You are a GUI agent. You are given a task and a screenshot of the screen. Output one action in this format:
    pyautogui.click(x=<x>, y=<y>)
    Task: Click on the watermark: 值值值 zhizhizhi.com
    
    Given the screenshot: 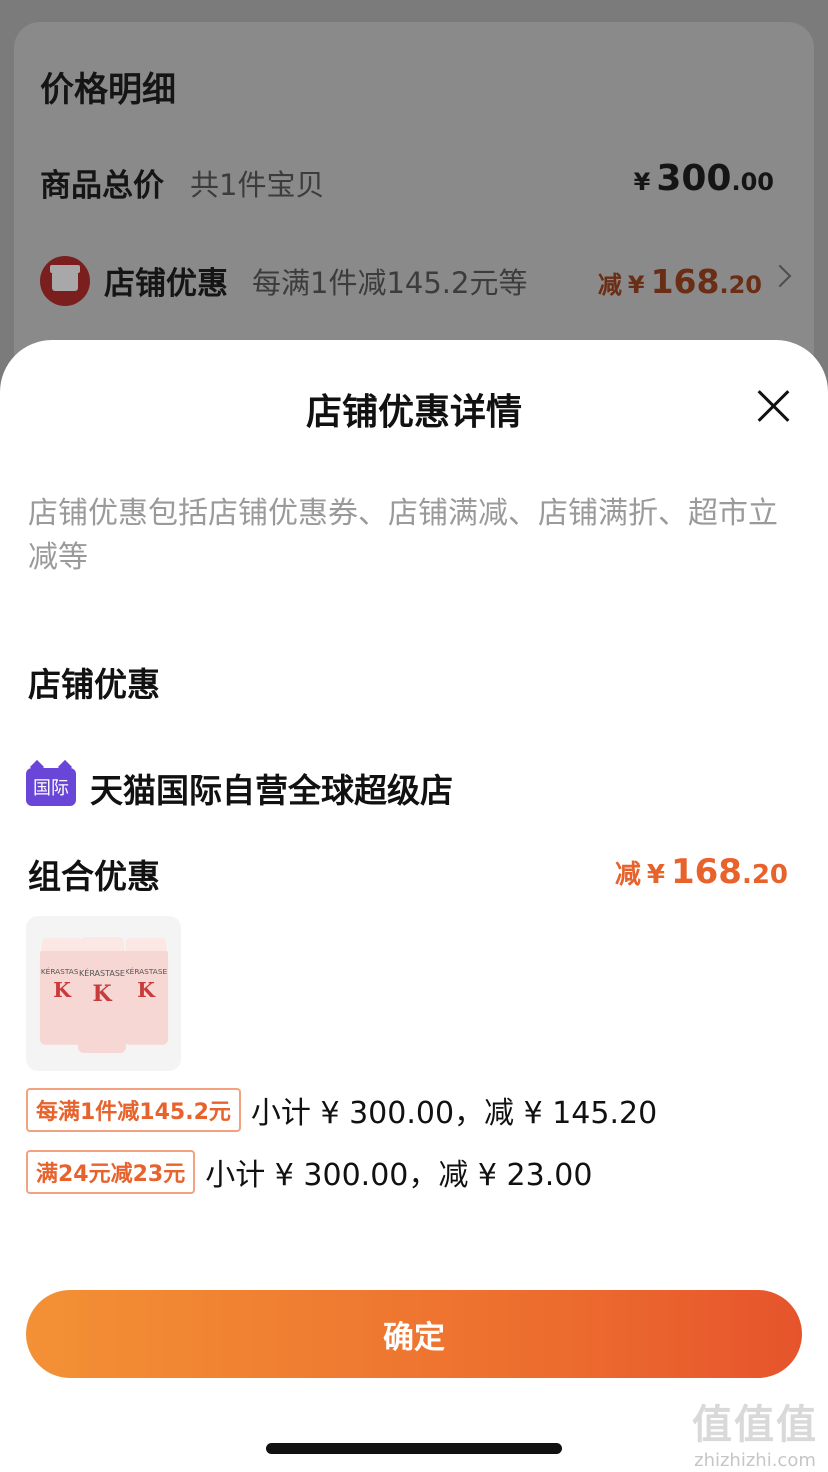 What is the action you would take?
    pyautogui.click(x=755, y=1436)
    